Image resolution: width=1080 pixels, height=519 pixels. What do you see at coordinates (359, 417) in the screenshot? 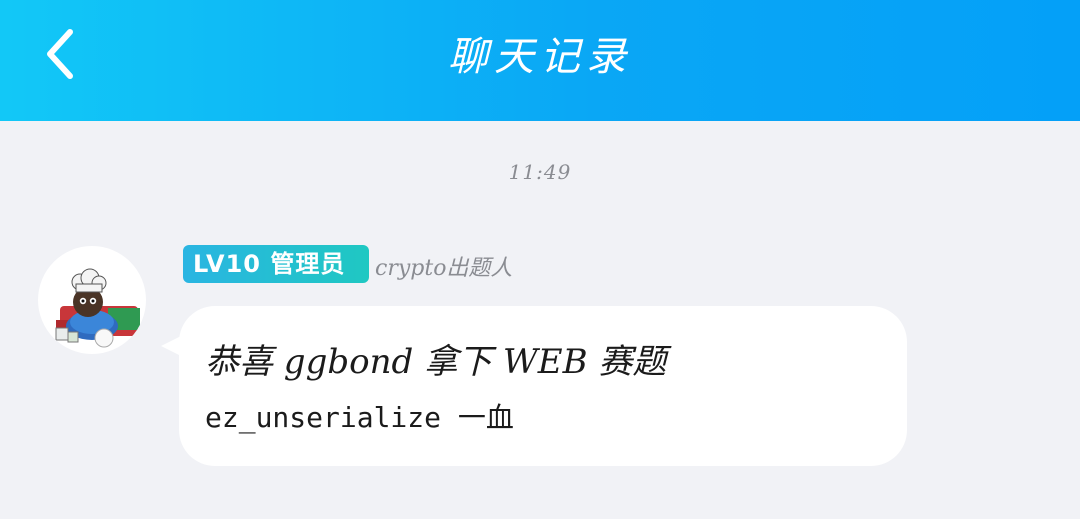
I see `message-line-2: ez_unserialize 一血` at bounding box center [359, 417].